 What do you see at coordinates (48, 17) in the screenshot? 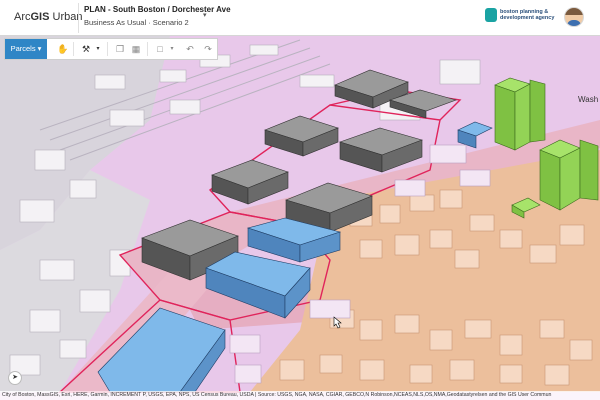
I see `app-title: ArcGIS Urban` at bounding box center [48, 17].